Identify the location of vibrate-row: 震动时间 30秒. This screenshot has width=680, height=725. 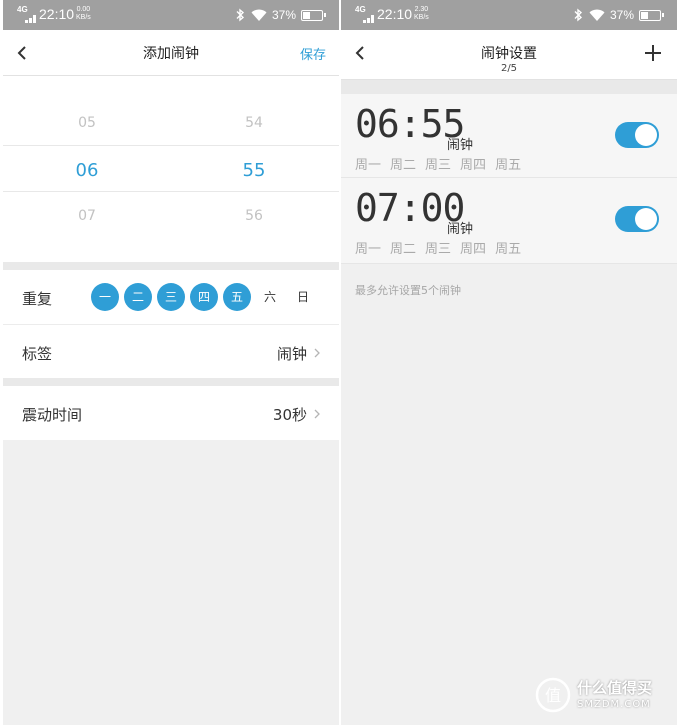
(171, 413).